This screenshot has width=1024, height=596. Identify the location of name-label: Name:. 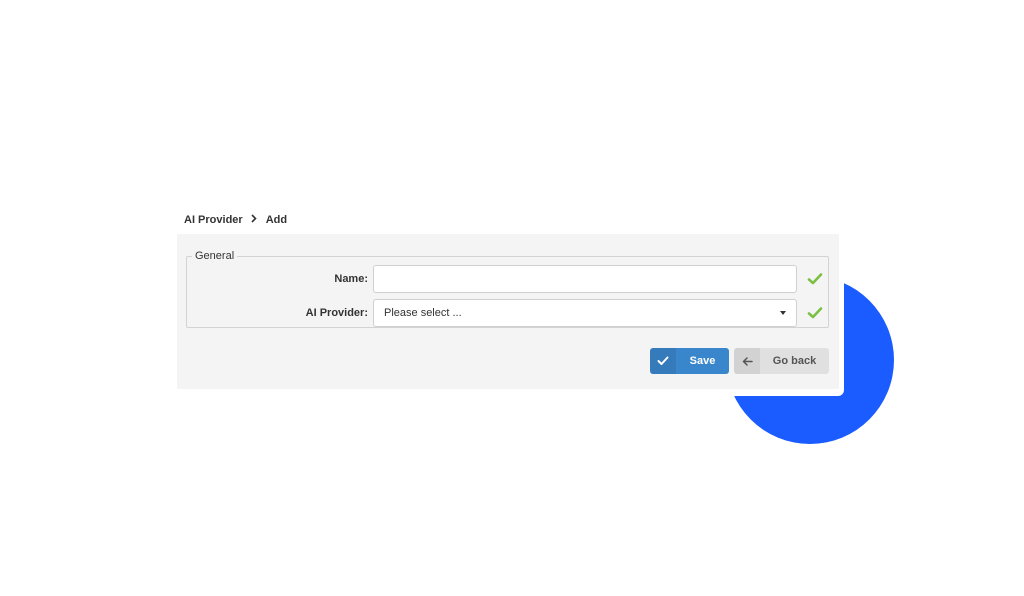
(351, 279).